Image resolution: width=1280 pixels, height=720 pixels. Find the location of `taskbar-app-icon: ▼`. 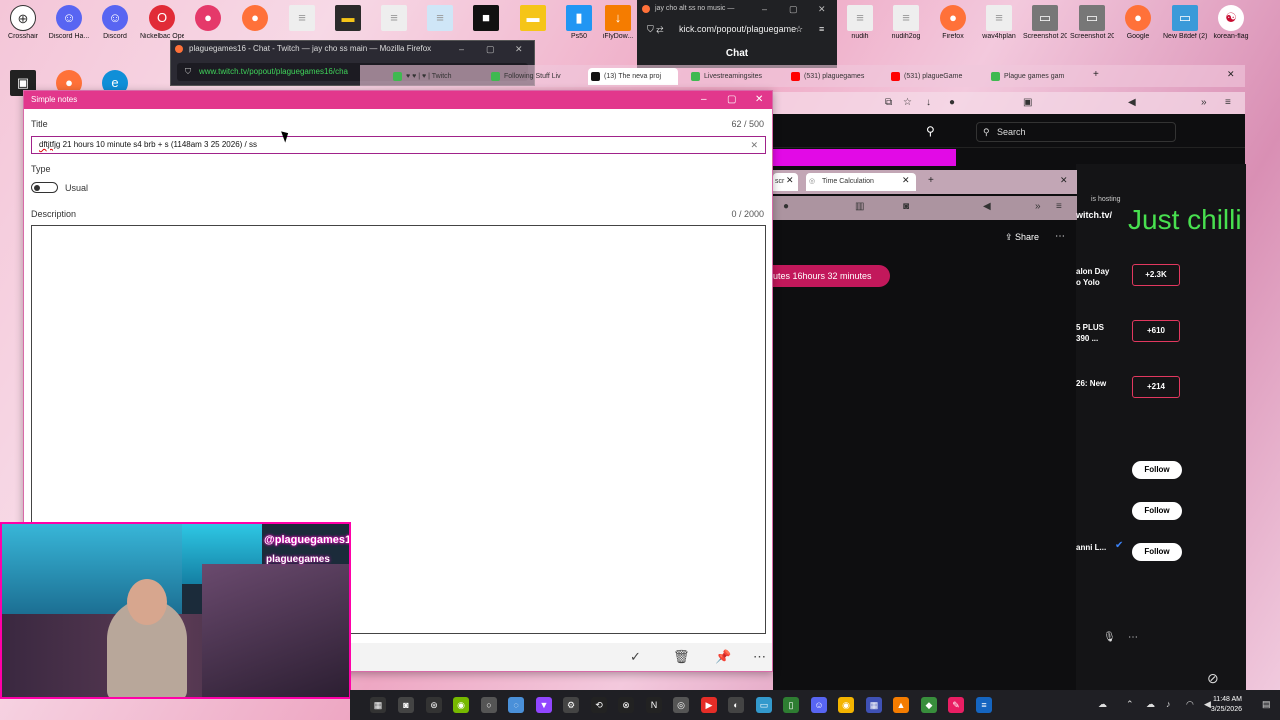

taskbar-app-icon: ▼ is located at coordinates (544, 705).